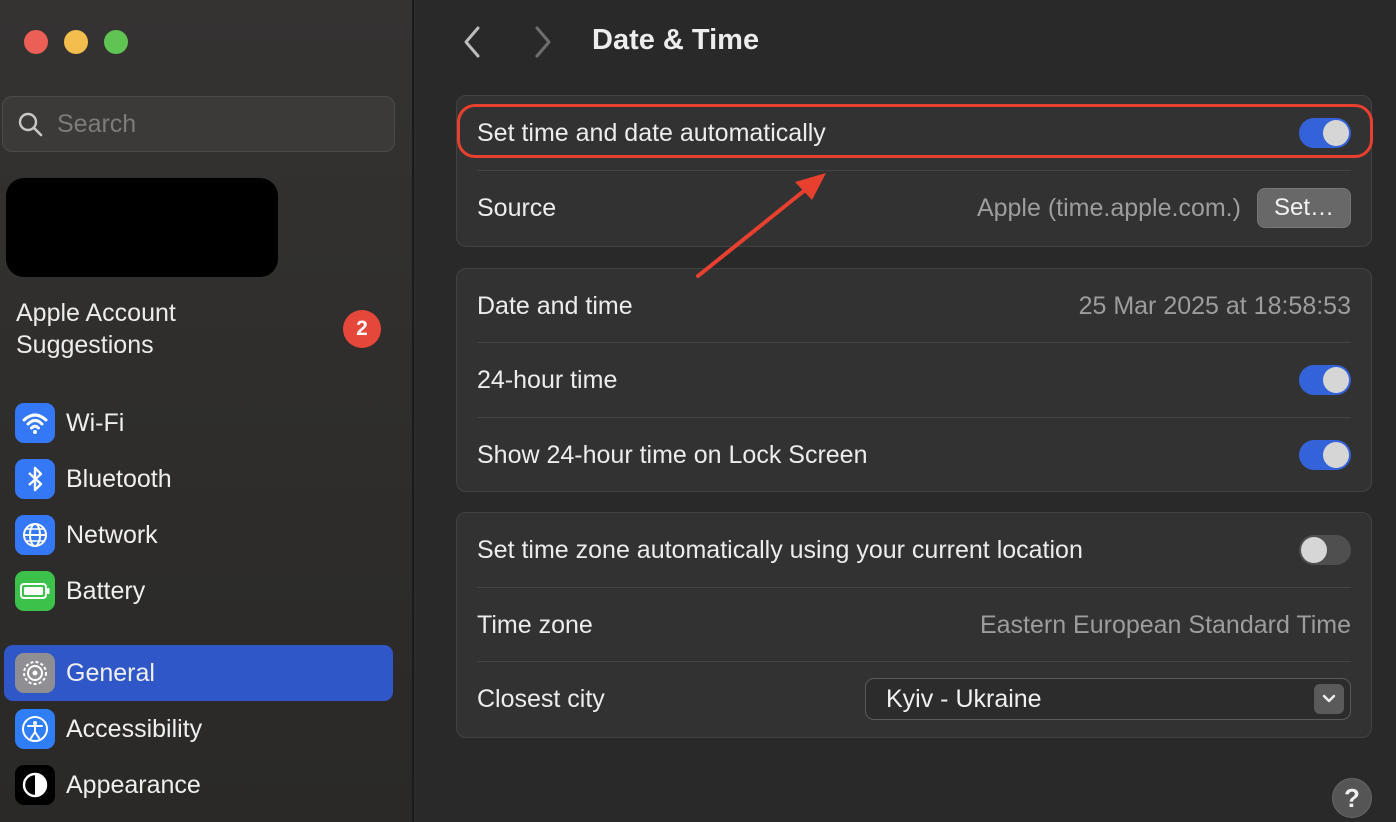 The height and width of the screenshot is (822, 1396). I want to click on suggestions-line-2: Suggestions, so click(85, 345).